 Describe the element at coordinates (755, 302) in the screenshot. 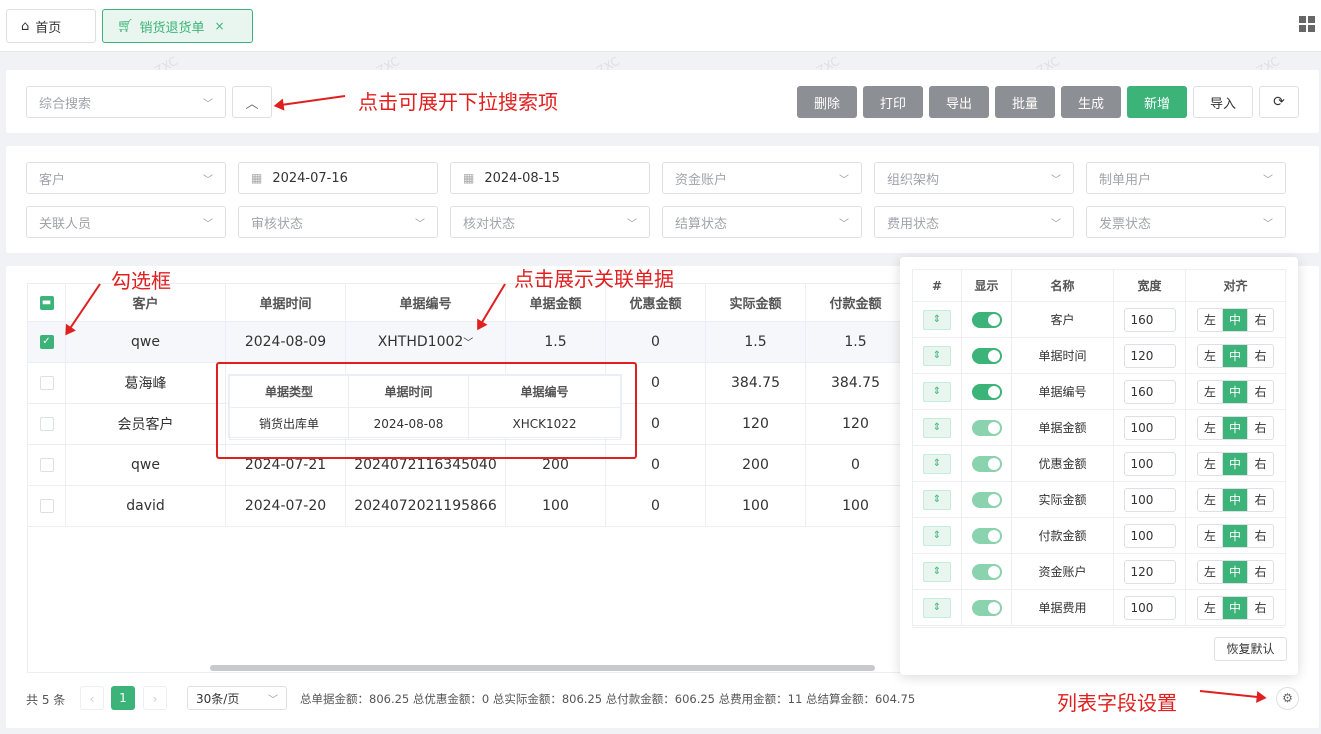

I see `column-header: 实际金额` at that location.